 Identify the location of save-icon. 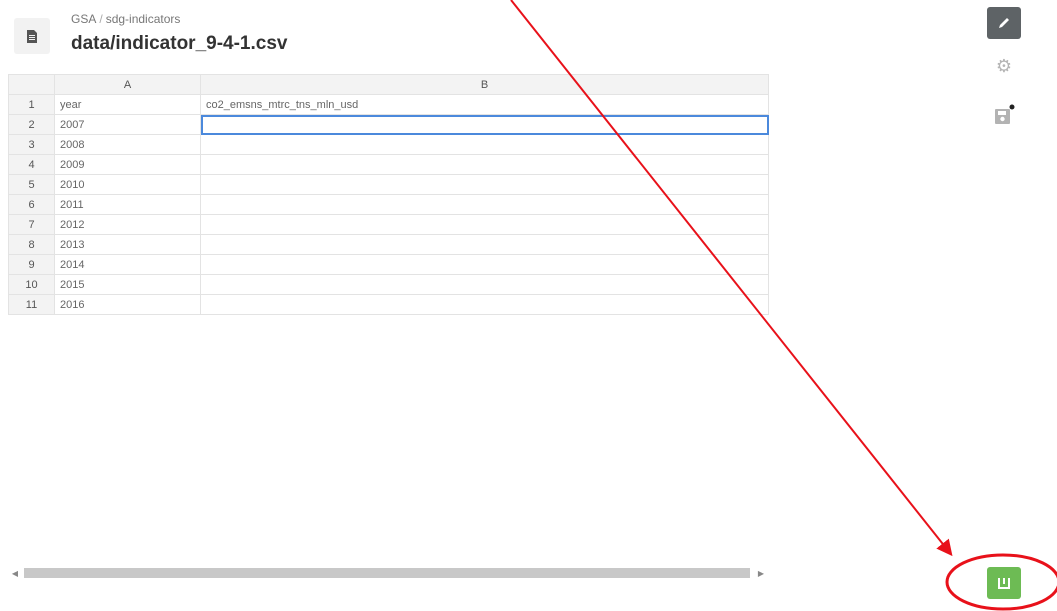
(1005, 114).